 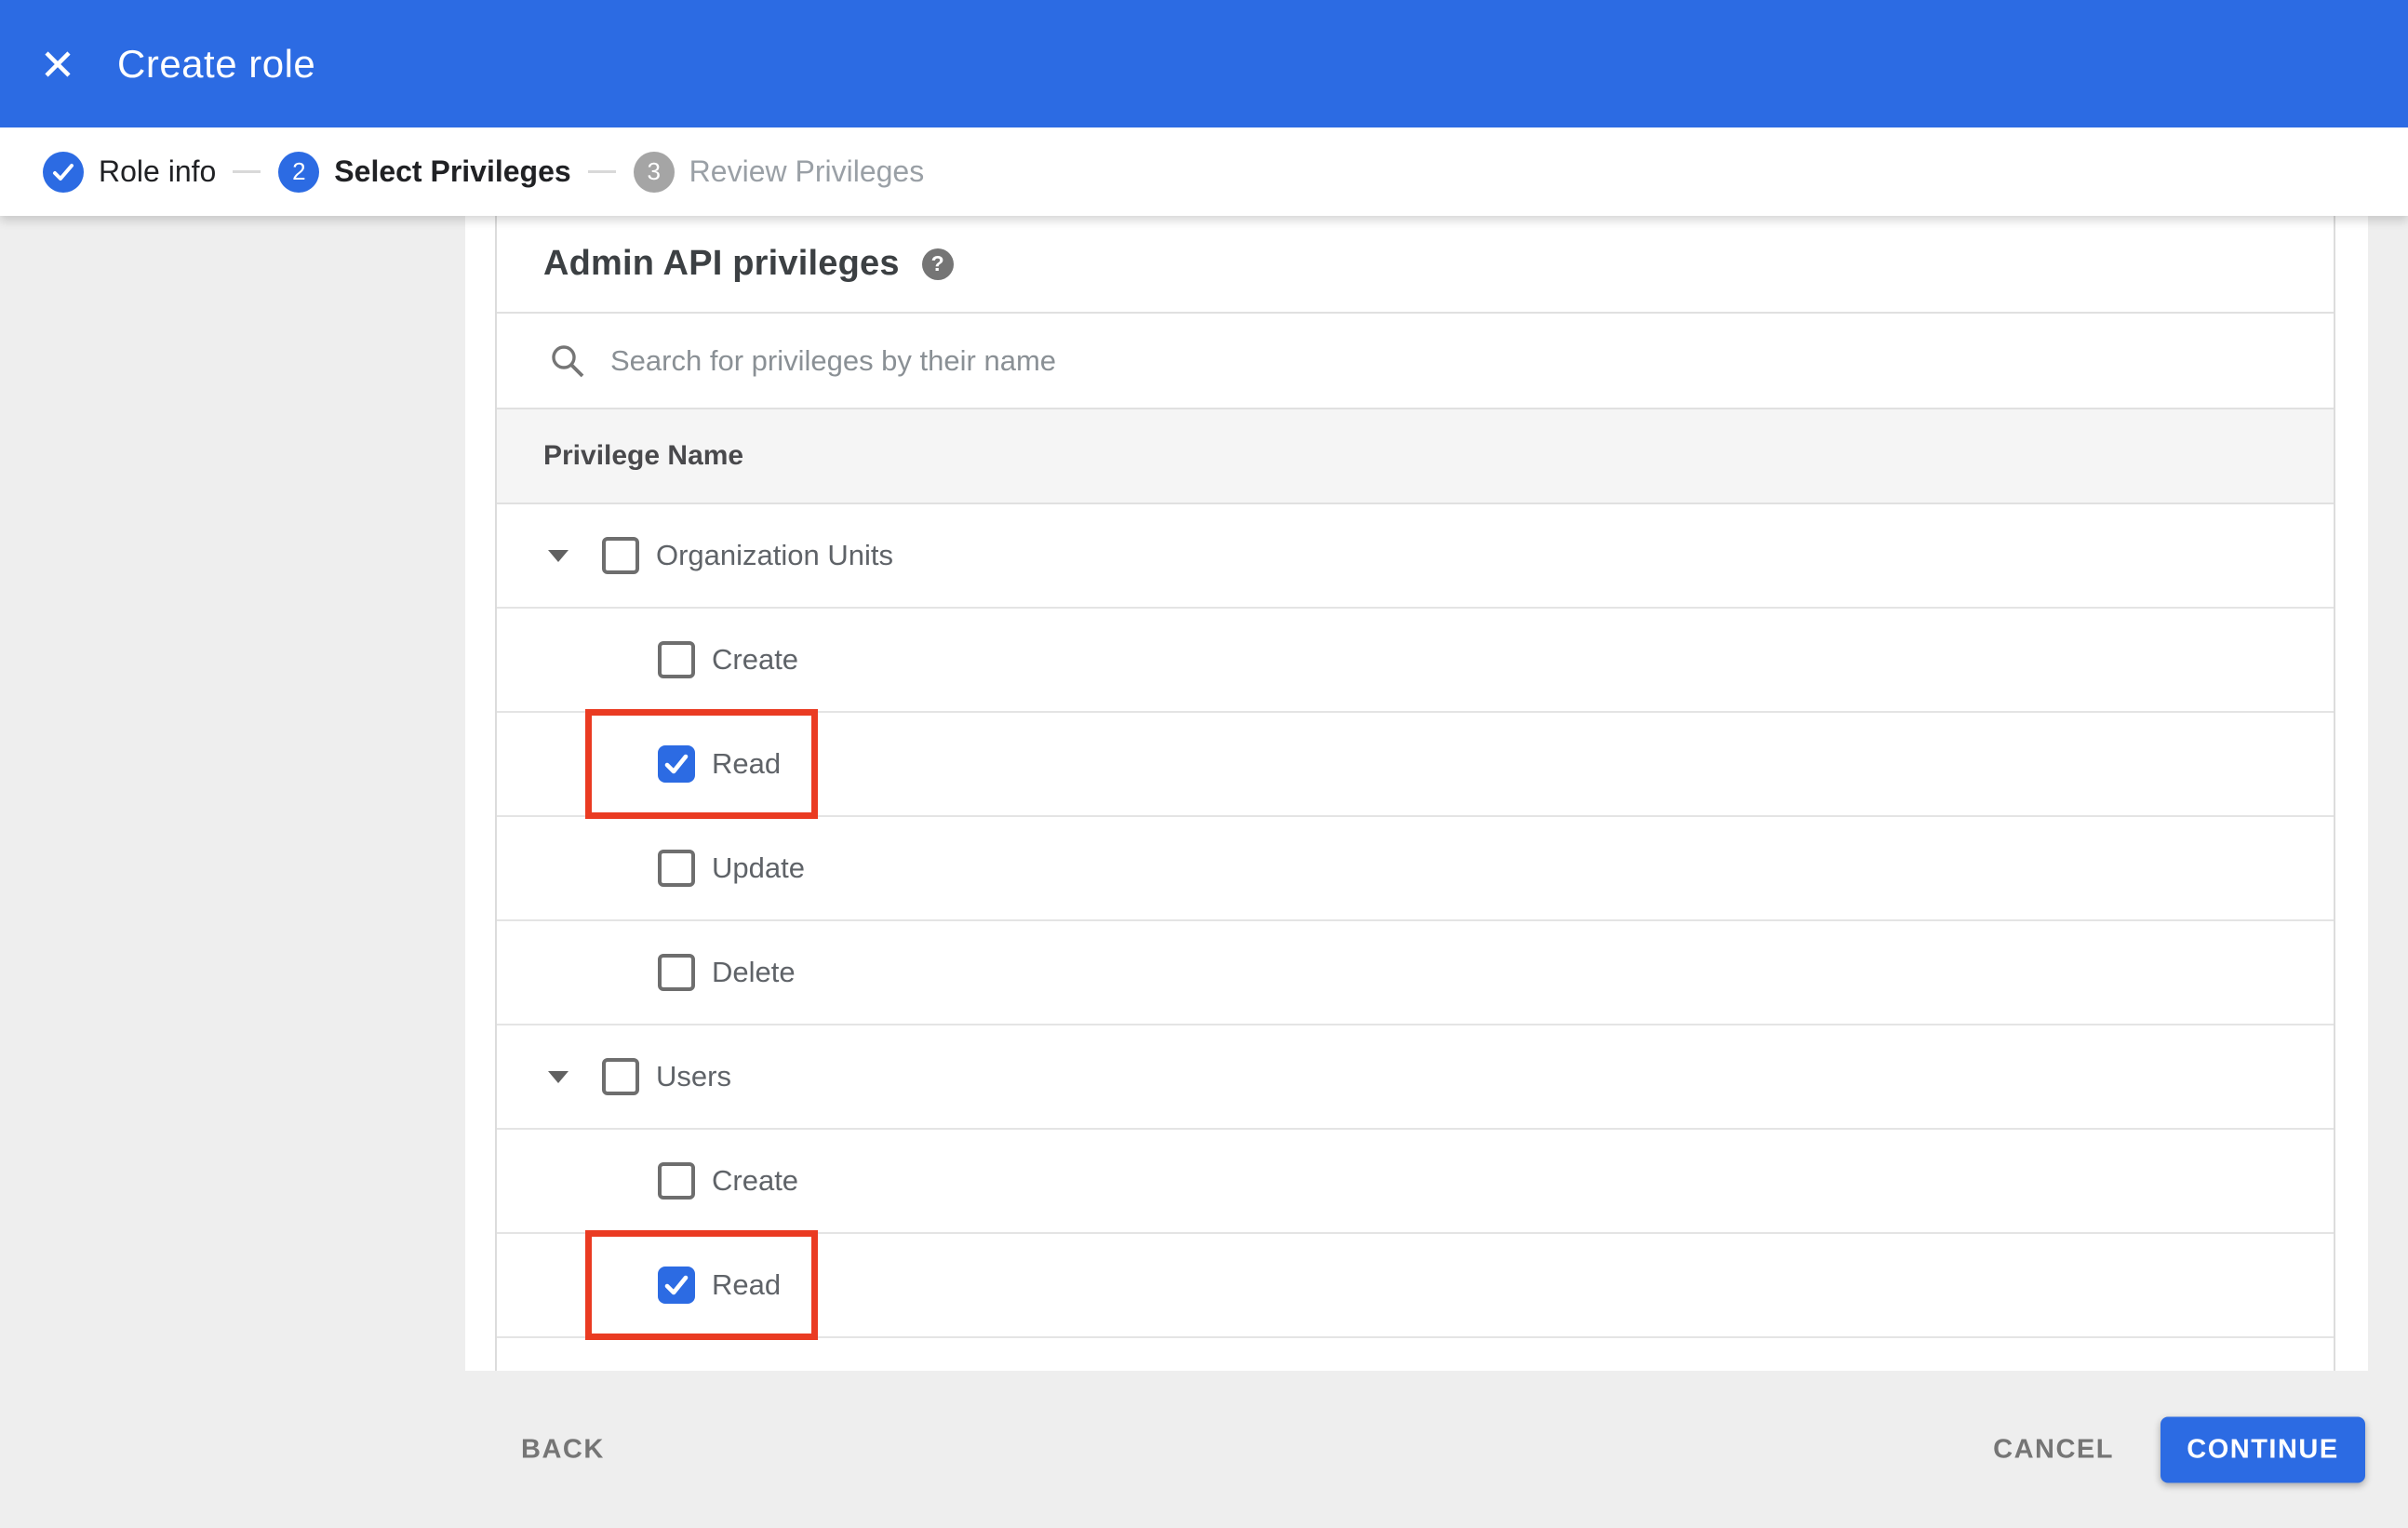 I want to click on back-button: BACK, so click(x=563, y=1449).